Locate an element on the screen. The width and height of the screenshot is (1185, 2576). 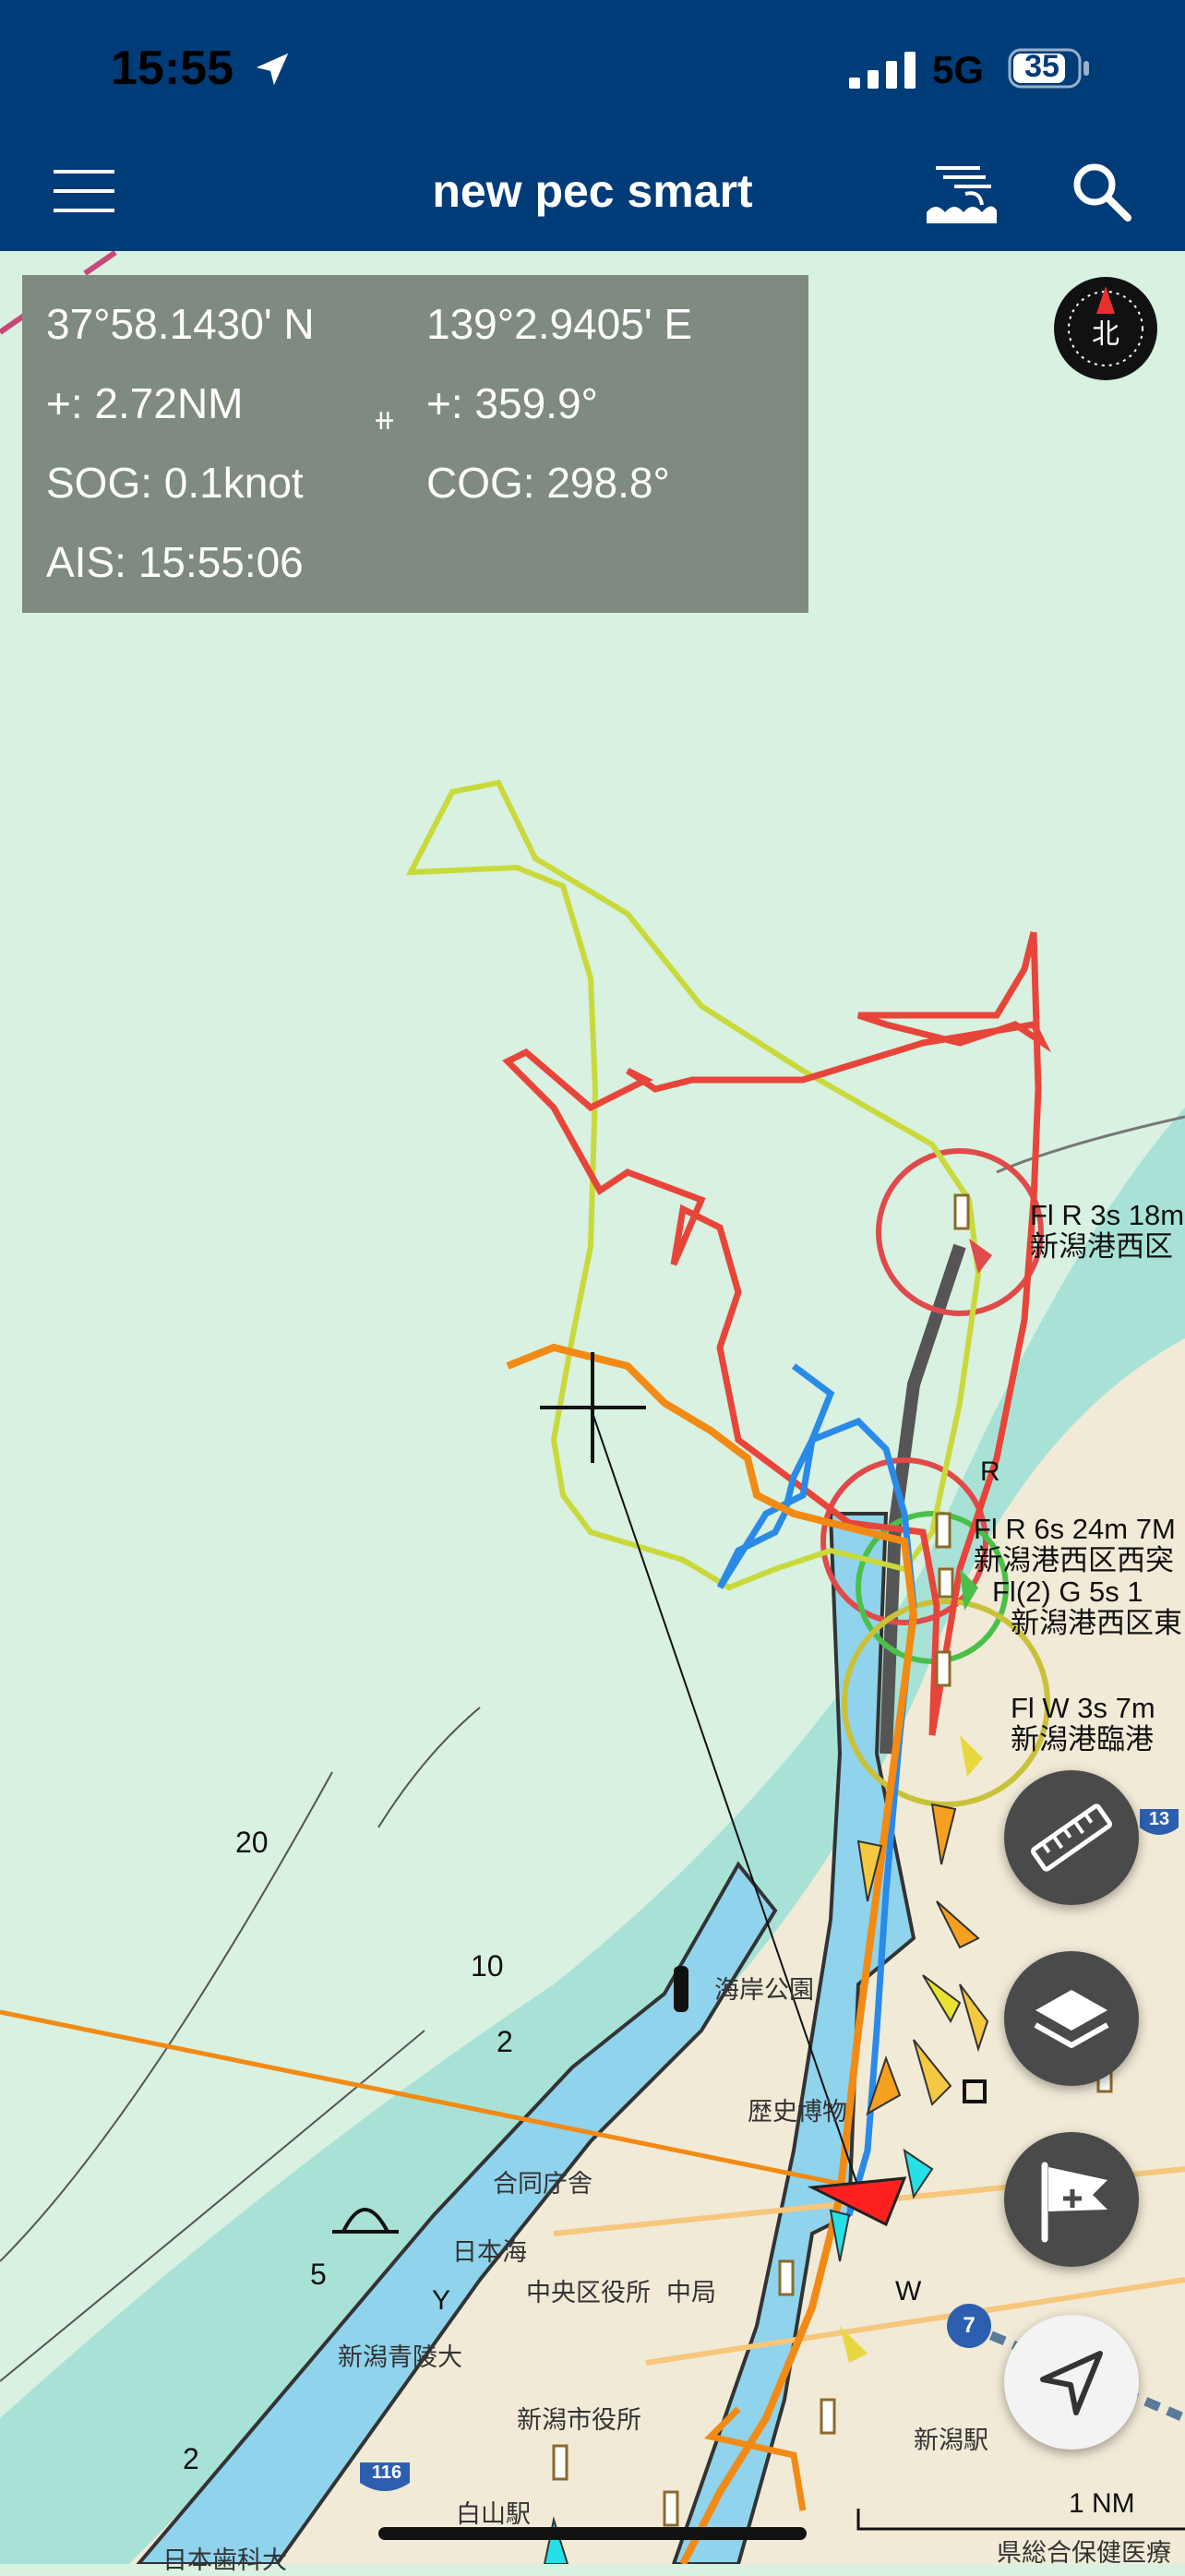
scale-label: 1 NM is located at coordinates (1102, 2504).